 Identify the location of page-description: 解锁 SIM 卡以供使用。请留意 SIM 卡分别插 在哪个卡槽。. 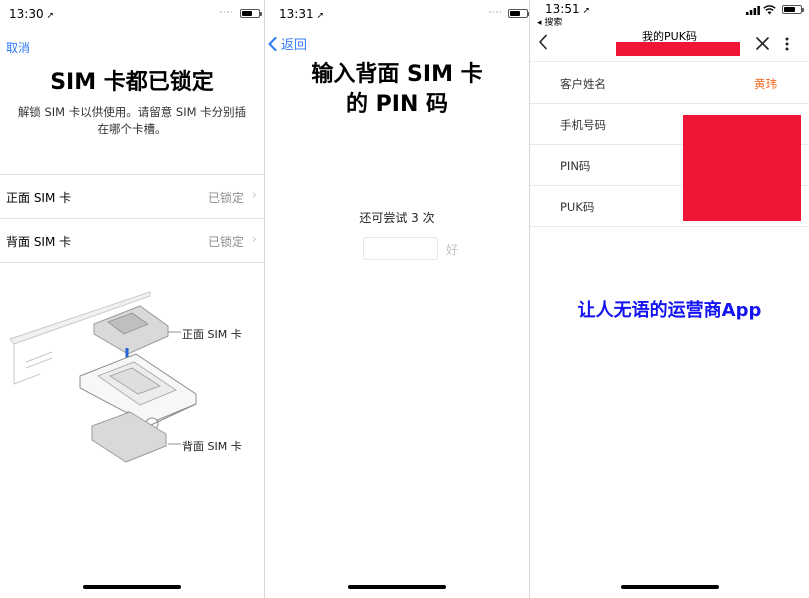
(132, 120).